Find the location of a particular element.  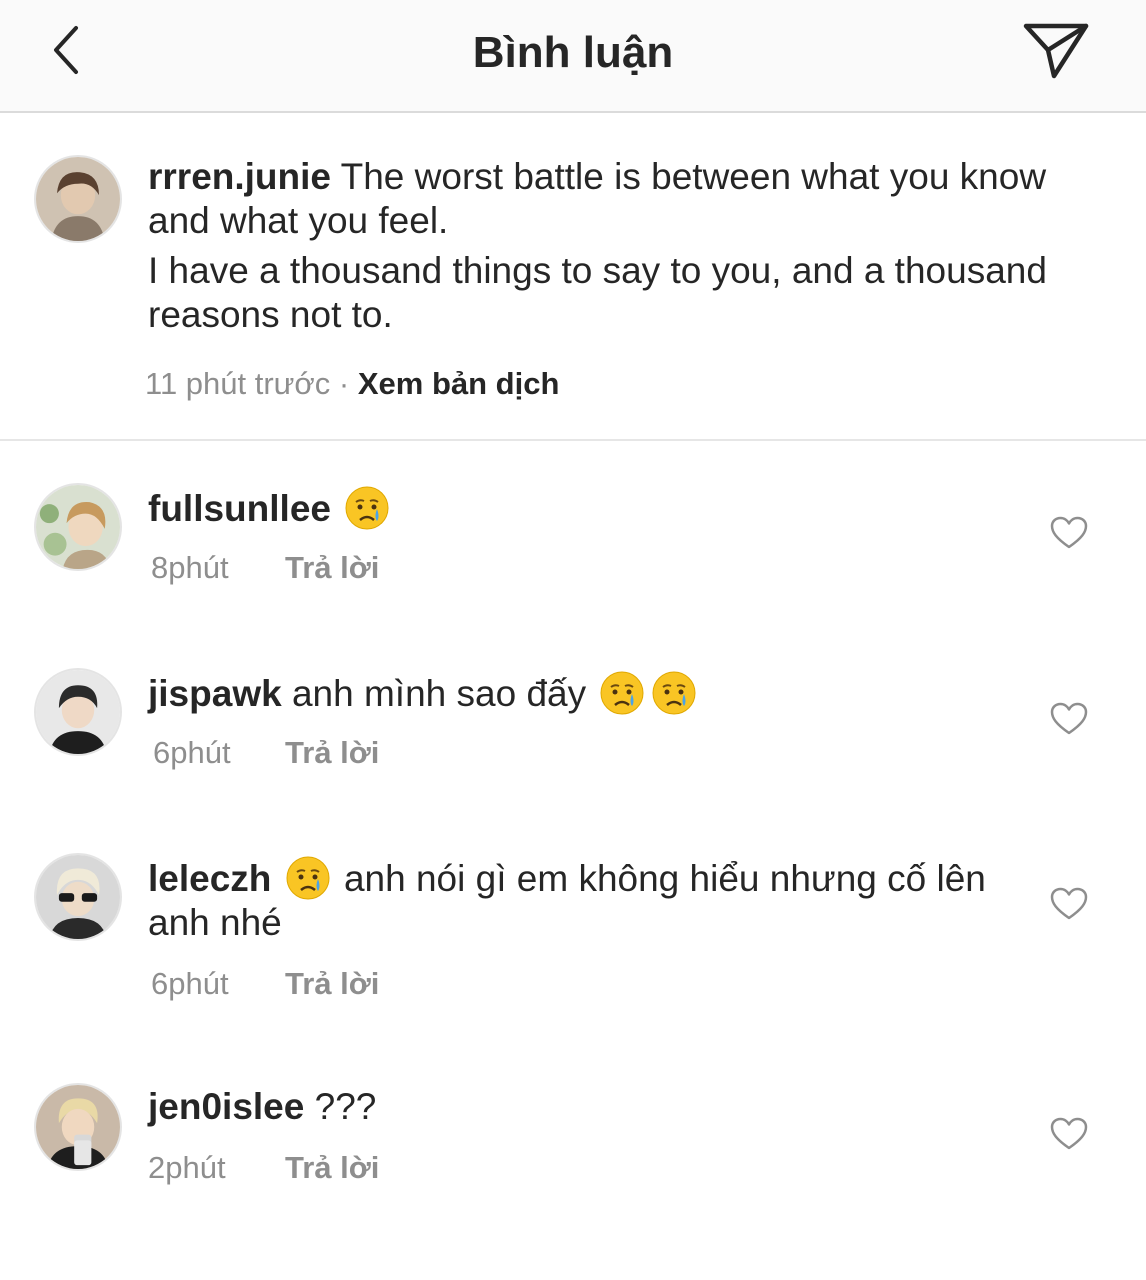

comment-text: jen0islee ??? is located at coordinates (578, 1107).